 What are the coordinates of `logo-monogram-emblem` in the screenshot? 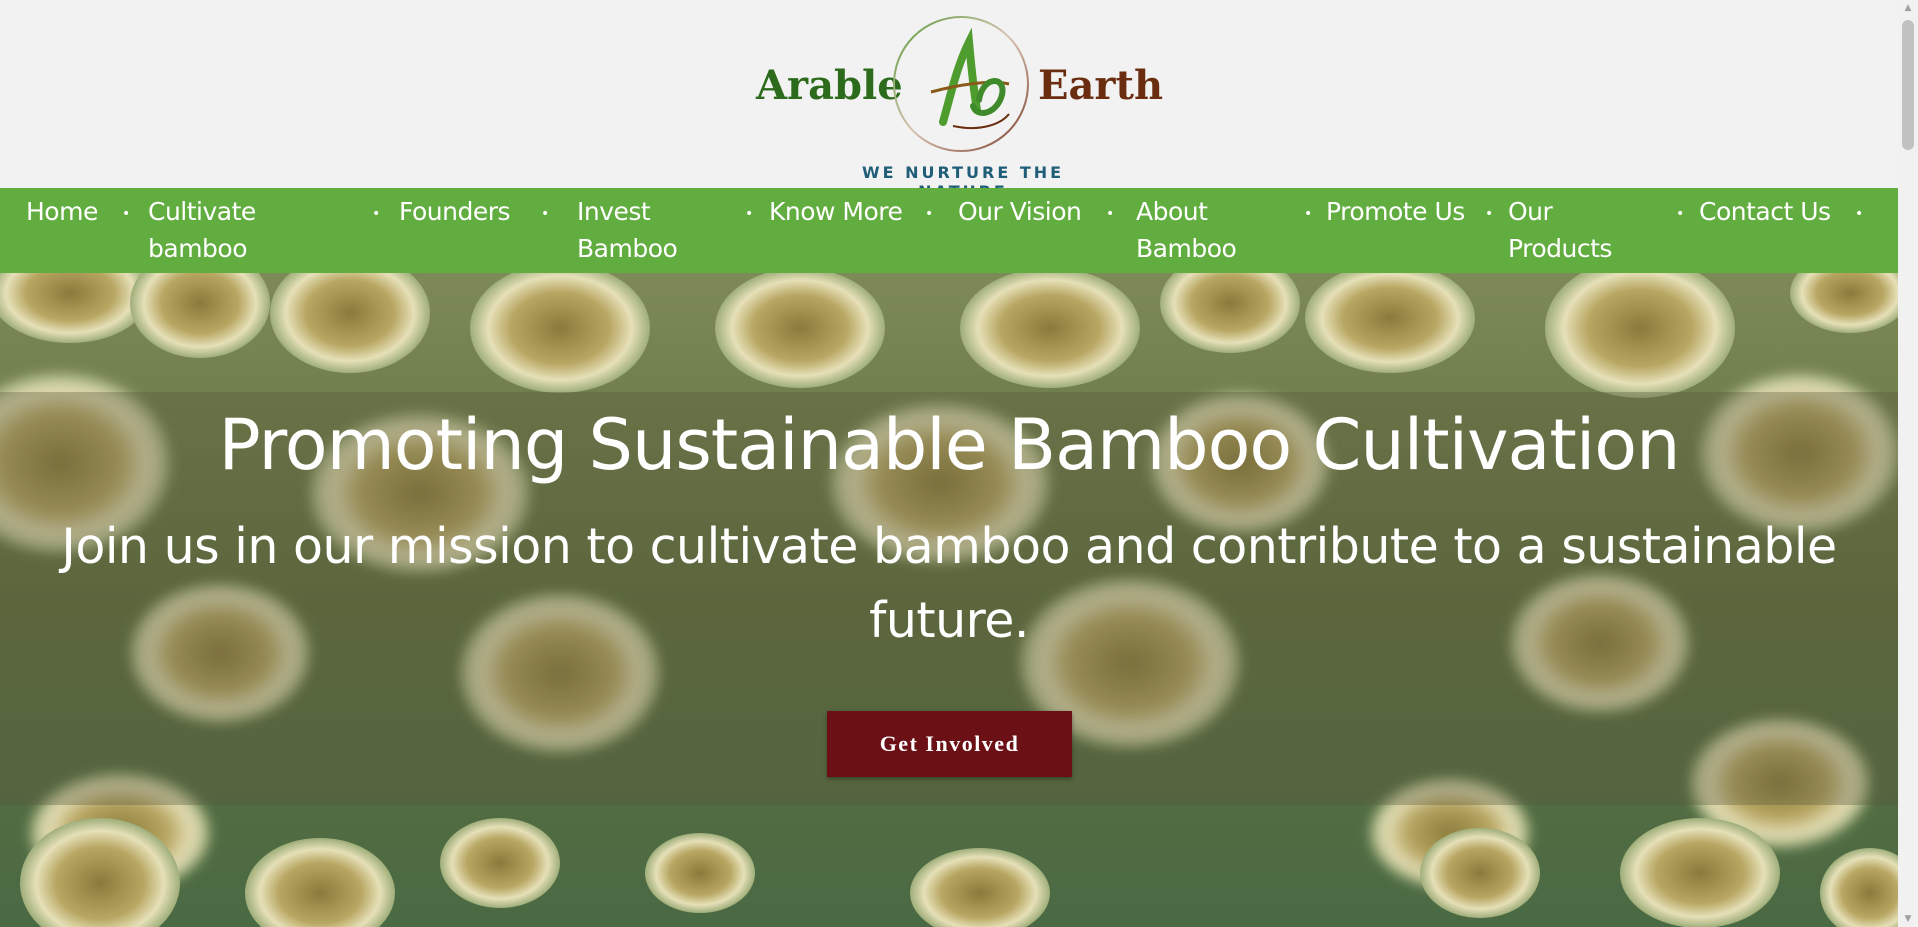 It's located at (961, 84).